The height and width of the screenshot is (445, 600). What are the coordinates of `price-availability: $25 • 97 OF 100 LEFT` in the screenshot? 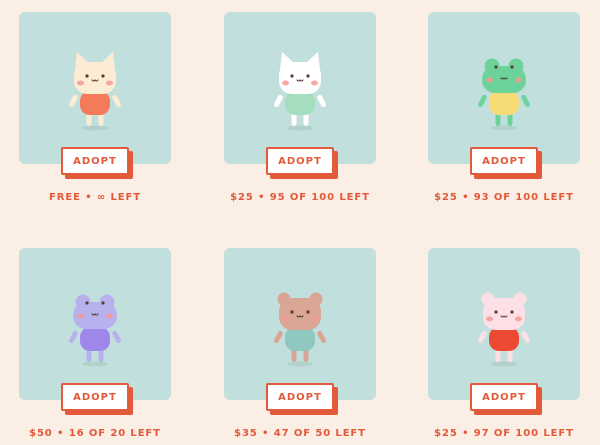 It's located at (504, 433).